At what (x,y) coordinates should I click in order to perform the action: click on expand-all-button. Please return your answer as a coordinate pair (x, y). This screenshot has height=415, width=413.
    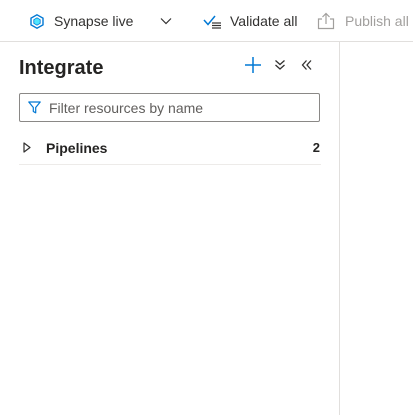
    Looking at the image, I should click on (280, 65).